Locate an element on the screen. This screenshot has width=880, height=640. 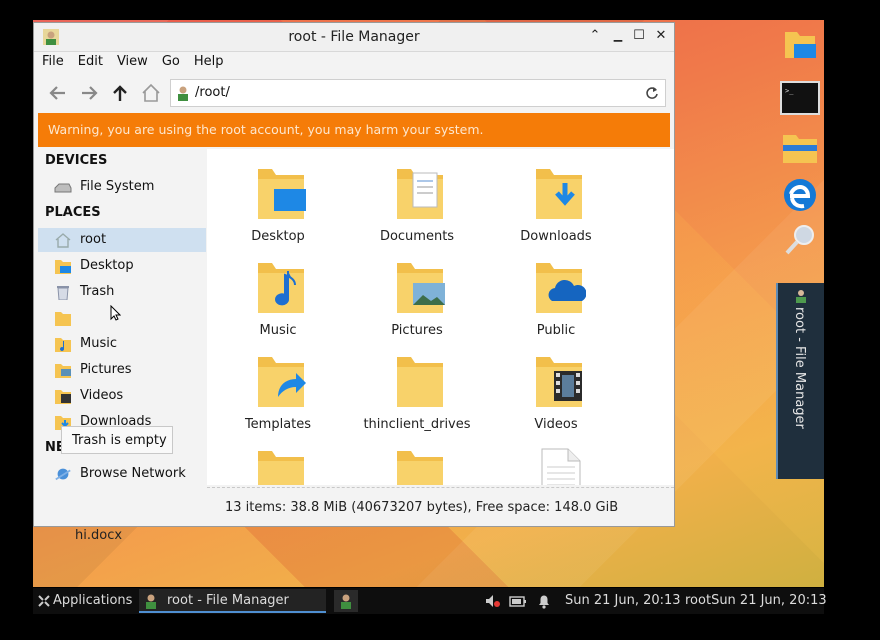
dock-task-label: root - File Manager is located at coordinates (799, 368).